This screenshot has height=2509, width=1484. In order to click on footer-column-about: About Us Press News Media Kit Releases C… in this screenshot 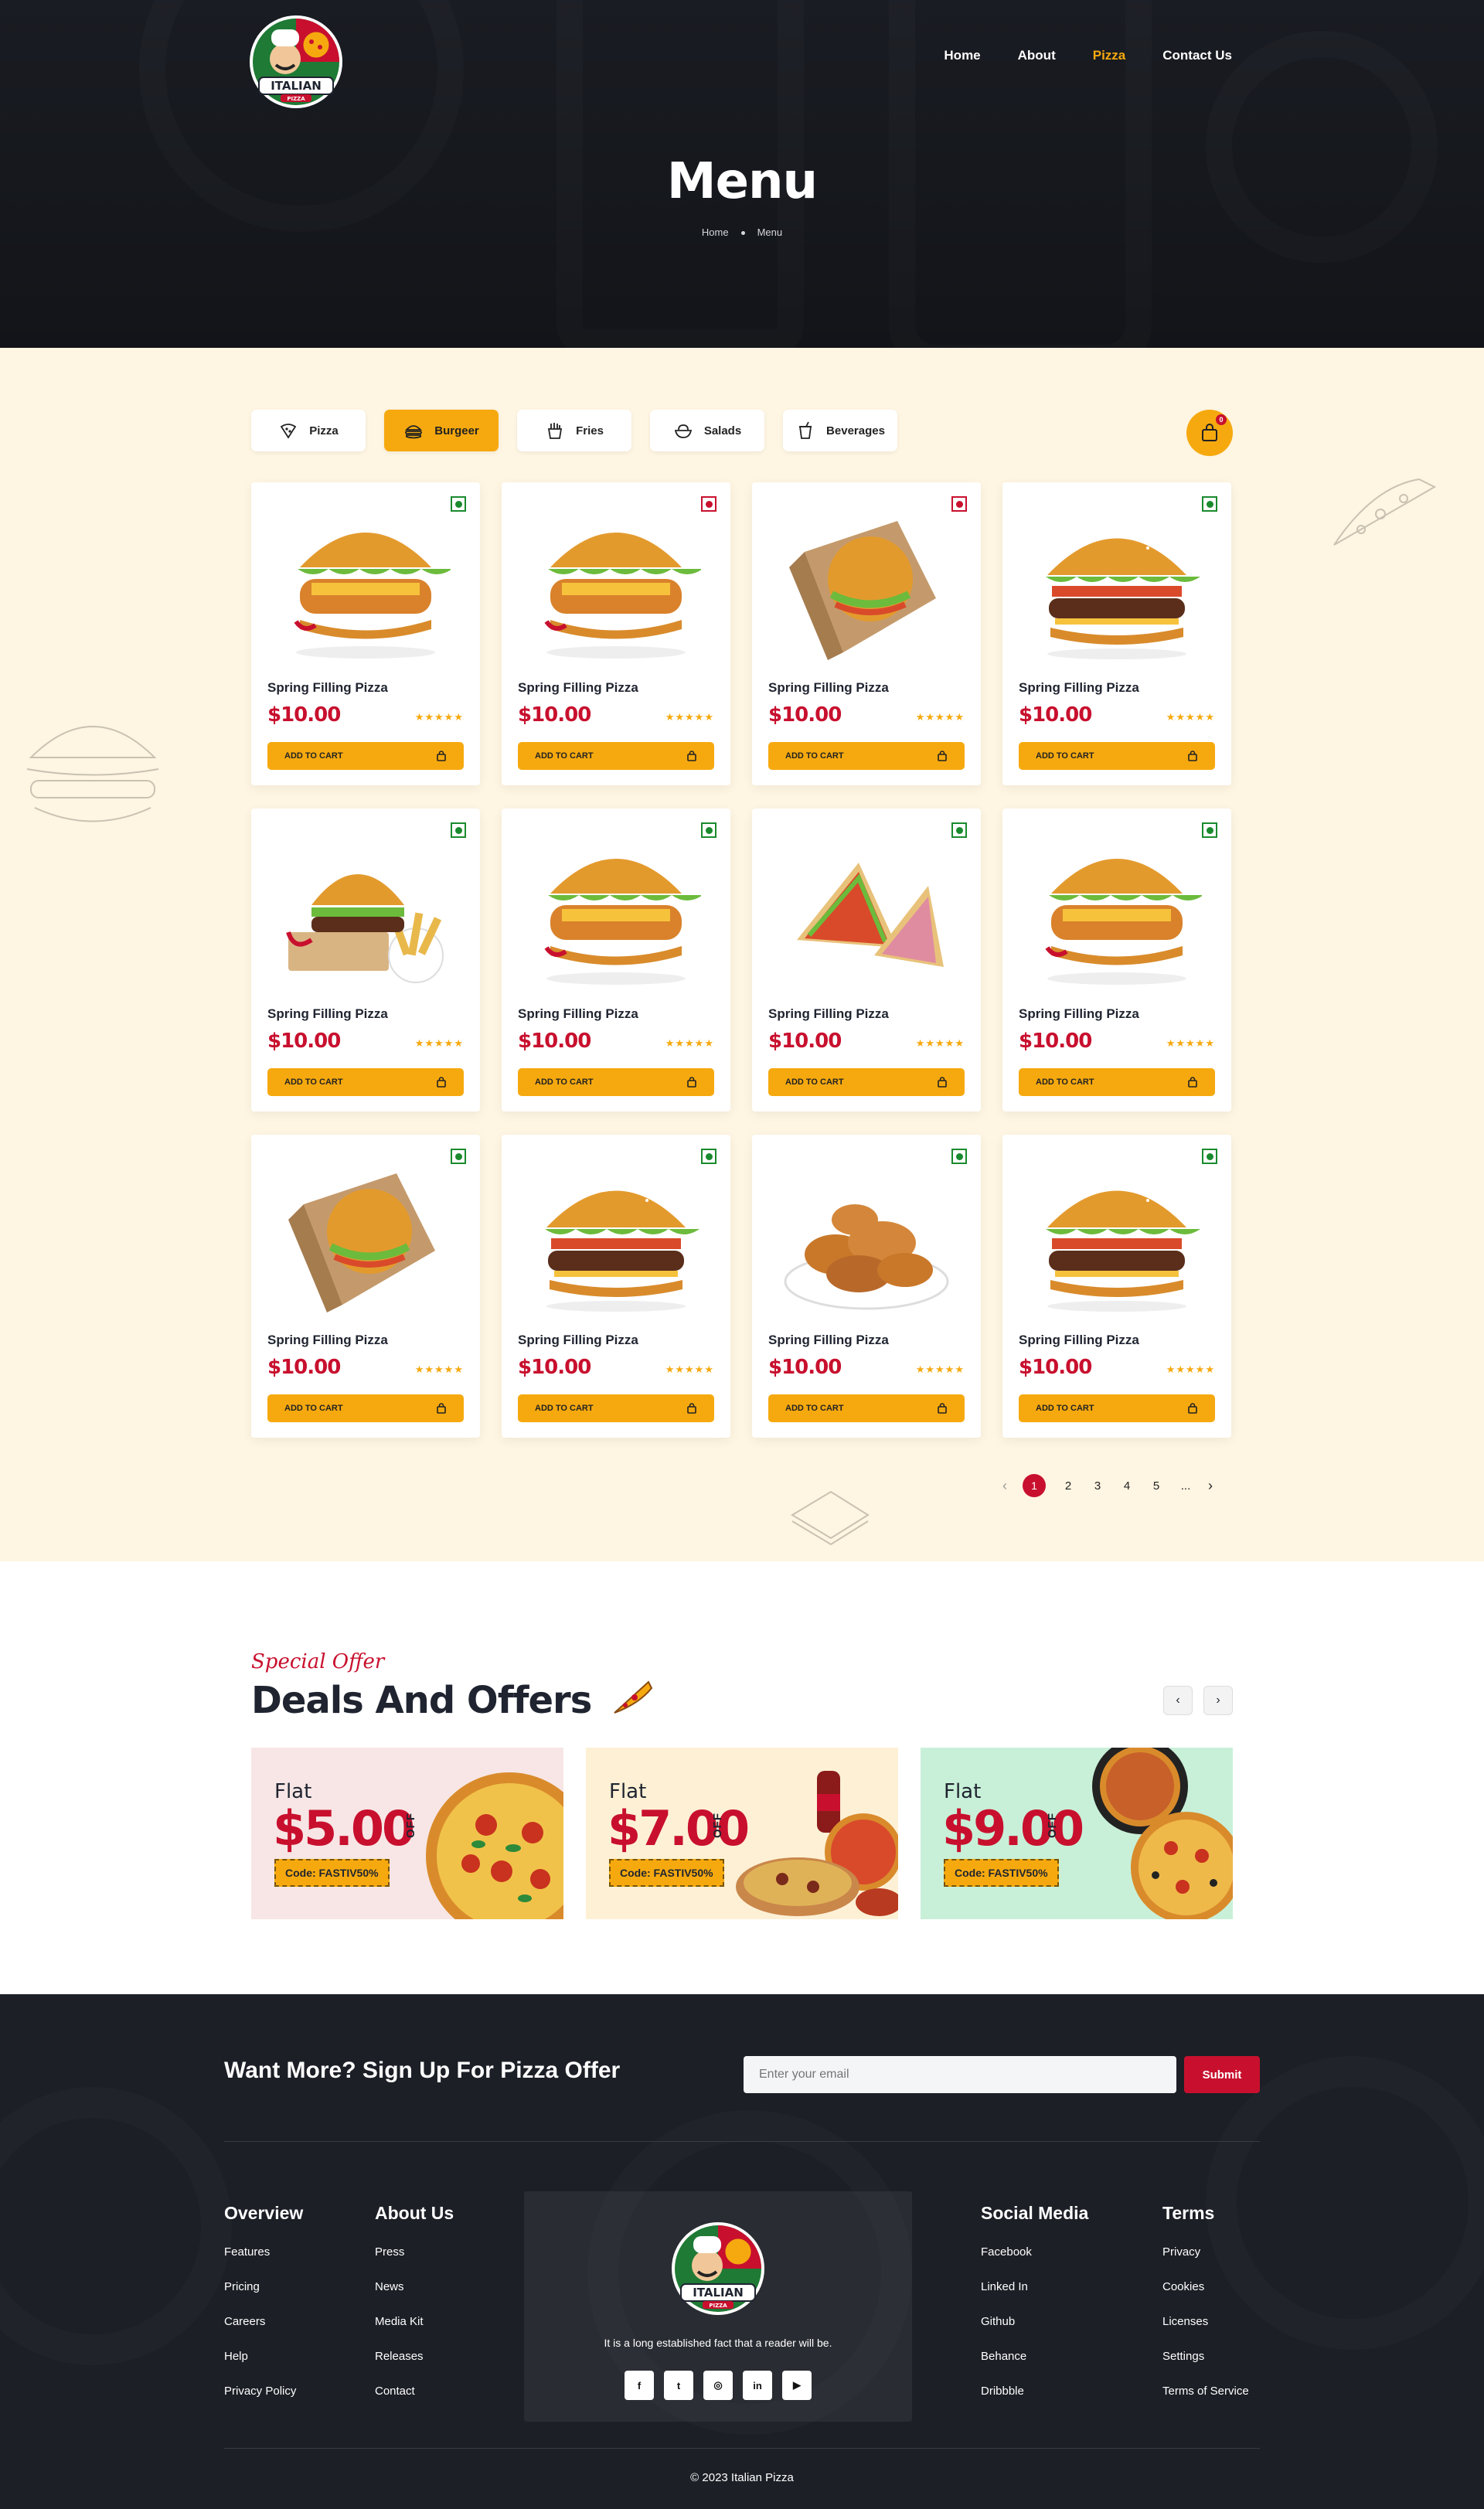, I will do `click(414, 2311)`.